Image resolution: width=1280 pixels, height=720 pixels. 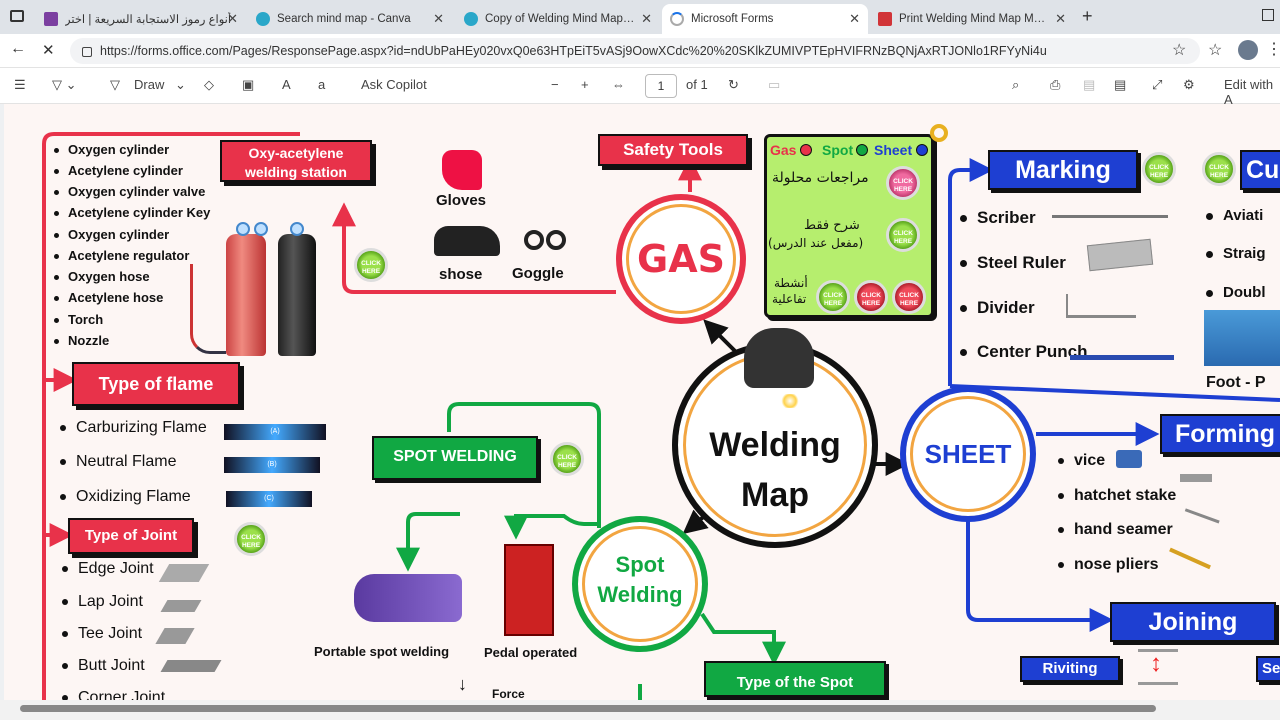 I want to click on canva-favicon-icon, so click(x=471, y=19).